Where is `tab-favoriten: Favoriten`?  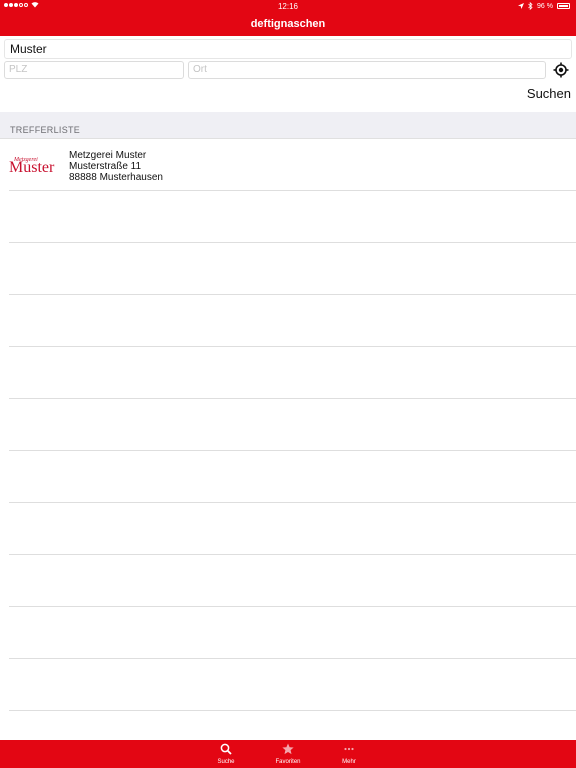 tab-favoriten: Favoriten is located at coordinates (288, 754).